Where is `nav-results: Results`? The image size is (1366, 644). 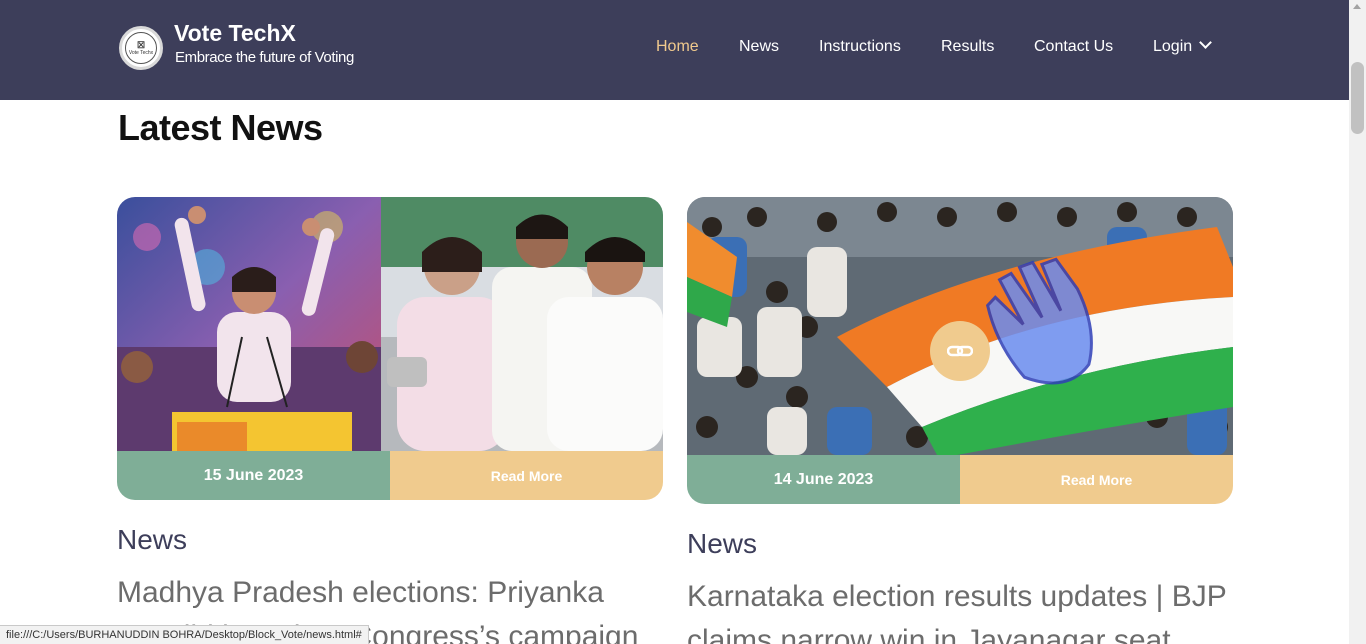 nav-results: Results is located at coordinates (967, 47).